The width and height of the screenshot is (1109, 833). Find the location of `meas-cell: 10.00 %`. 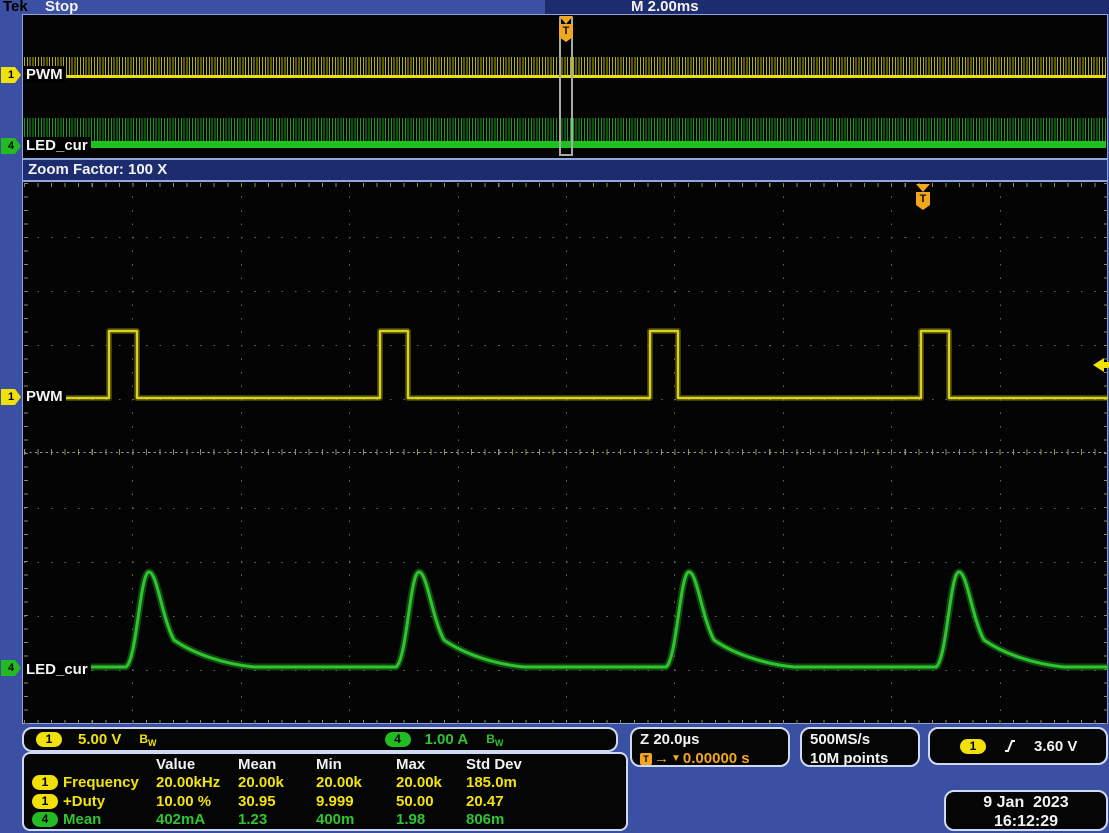

meas-cell: 10.00 % is located at coordinates (184, 801).